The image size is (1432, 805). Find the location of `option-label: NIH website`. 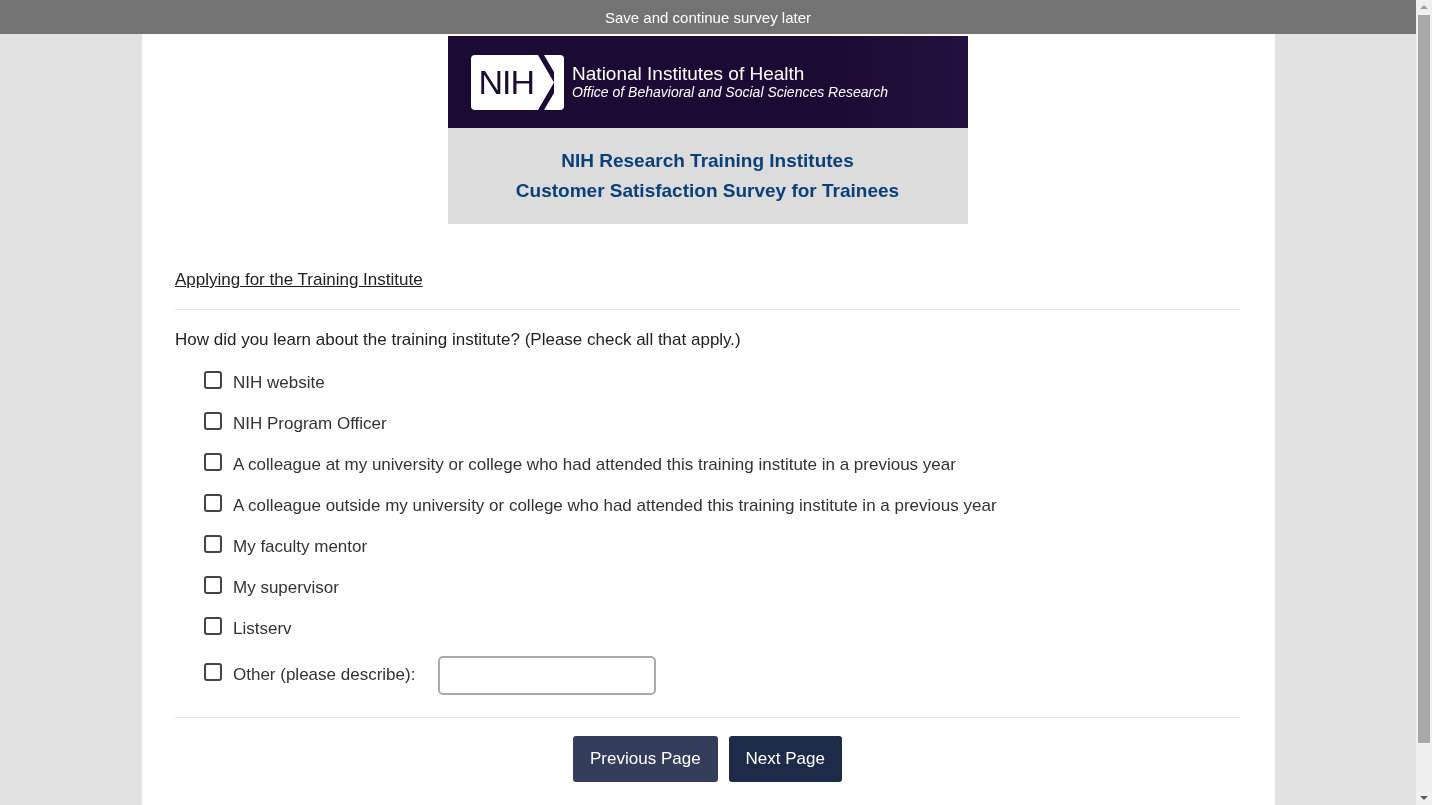

option-label: NIH website is located at coordinates (279, 382).